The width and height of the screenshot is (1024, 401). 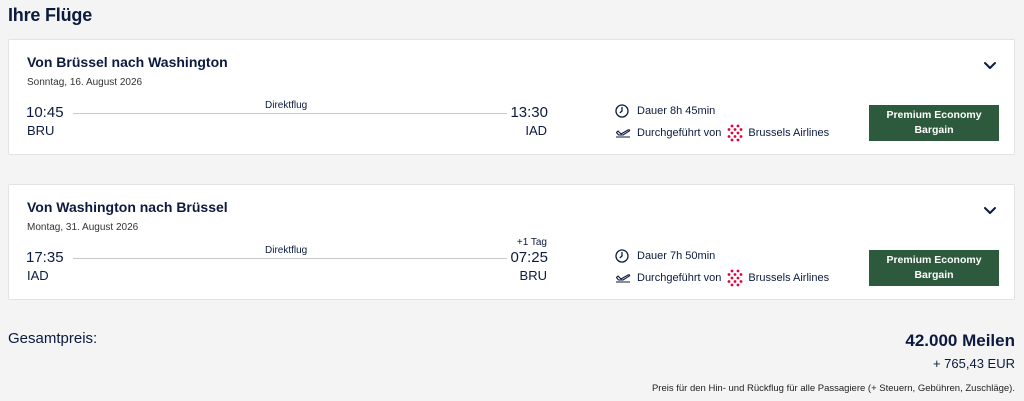 What do you see at coordinates (127, 62) in the screenshot?
I see `route-title: Von Brüssel nach Washington` at bounding box center [127, 62].